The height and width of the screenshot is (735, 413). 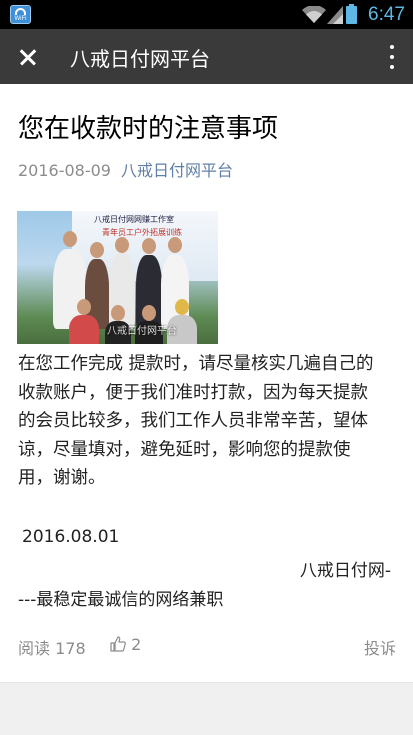 I want to click on signature-date: 2016.08.01, so click(x=71, y=537).